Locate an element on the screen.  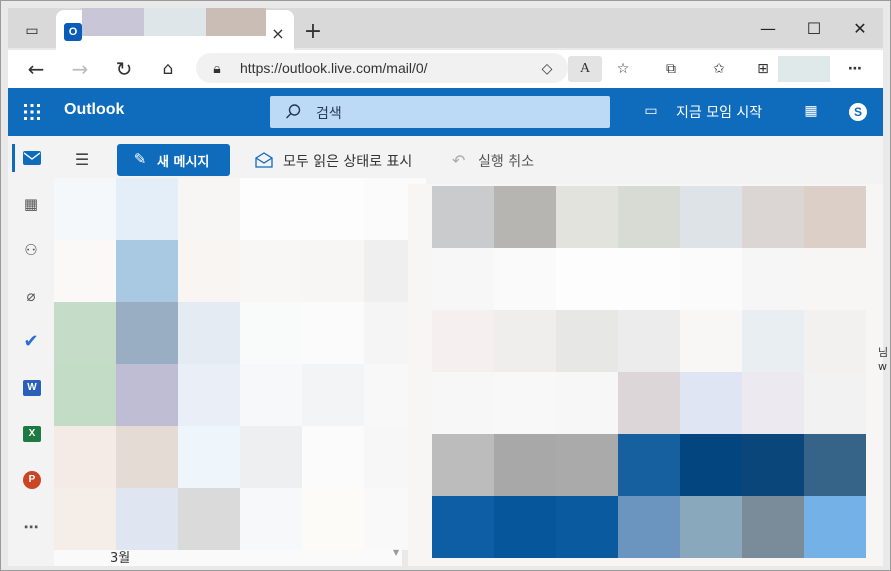
undo-icon: ↶ is located at coordinates (458, 160).